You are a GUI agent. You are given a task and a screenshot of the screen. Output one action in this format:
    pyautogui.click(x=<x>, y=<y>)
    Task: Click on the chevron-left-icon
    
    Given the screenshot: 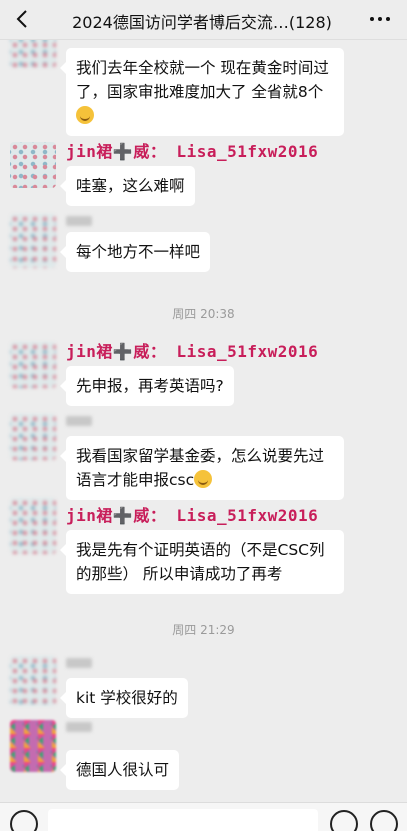 What is the action you would take?
    pyautogui.click(x=23, y=19)
    